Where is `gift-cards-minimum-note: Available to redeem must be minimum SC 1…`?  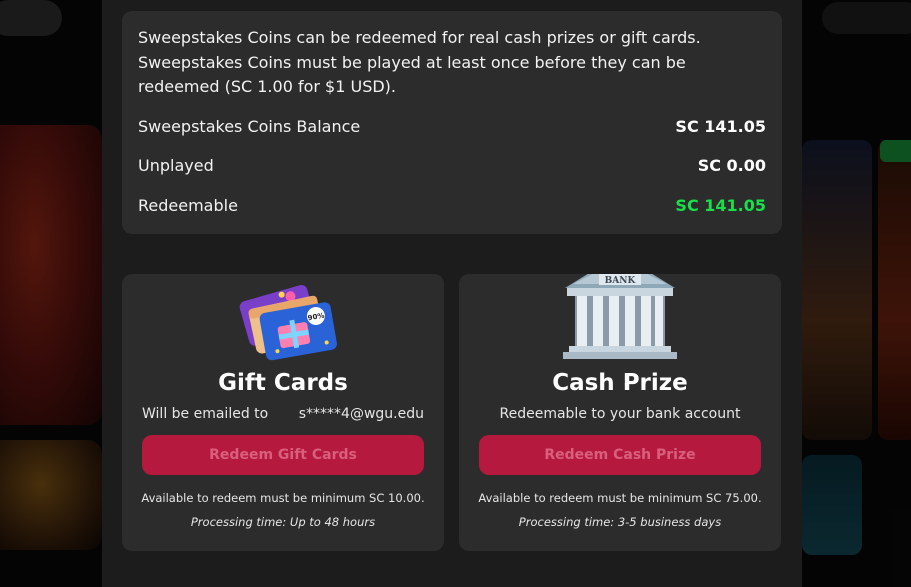
gift-cards-minimum-note: Available to redeem must be minimum SC 1… is located at coordinates (283, 498).